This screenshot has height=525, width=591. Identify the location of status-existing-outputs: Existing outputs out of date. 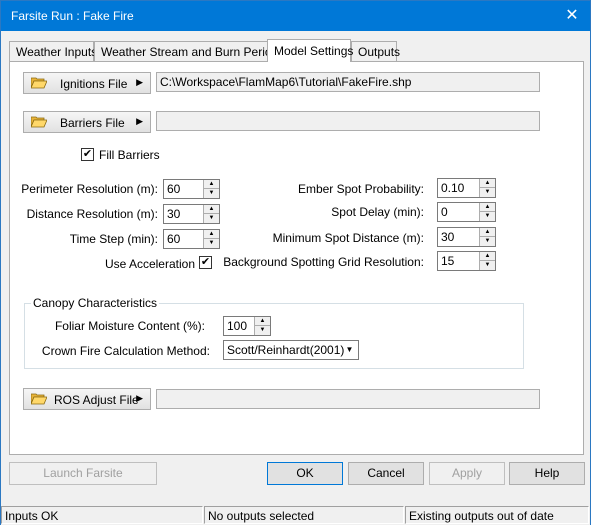
(497, 515).